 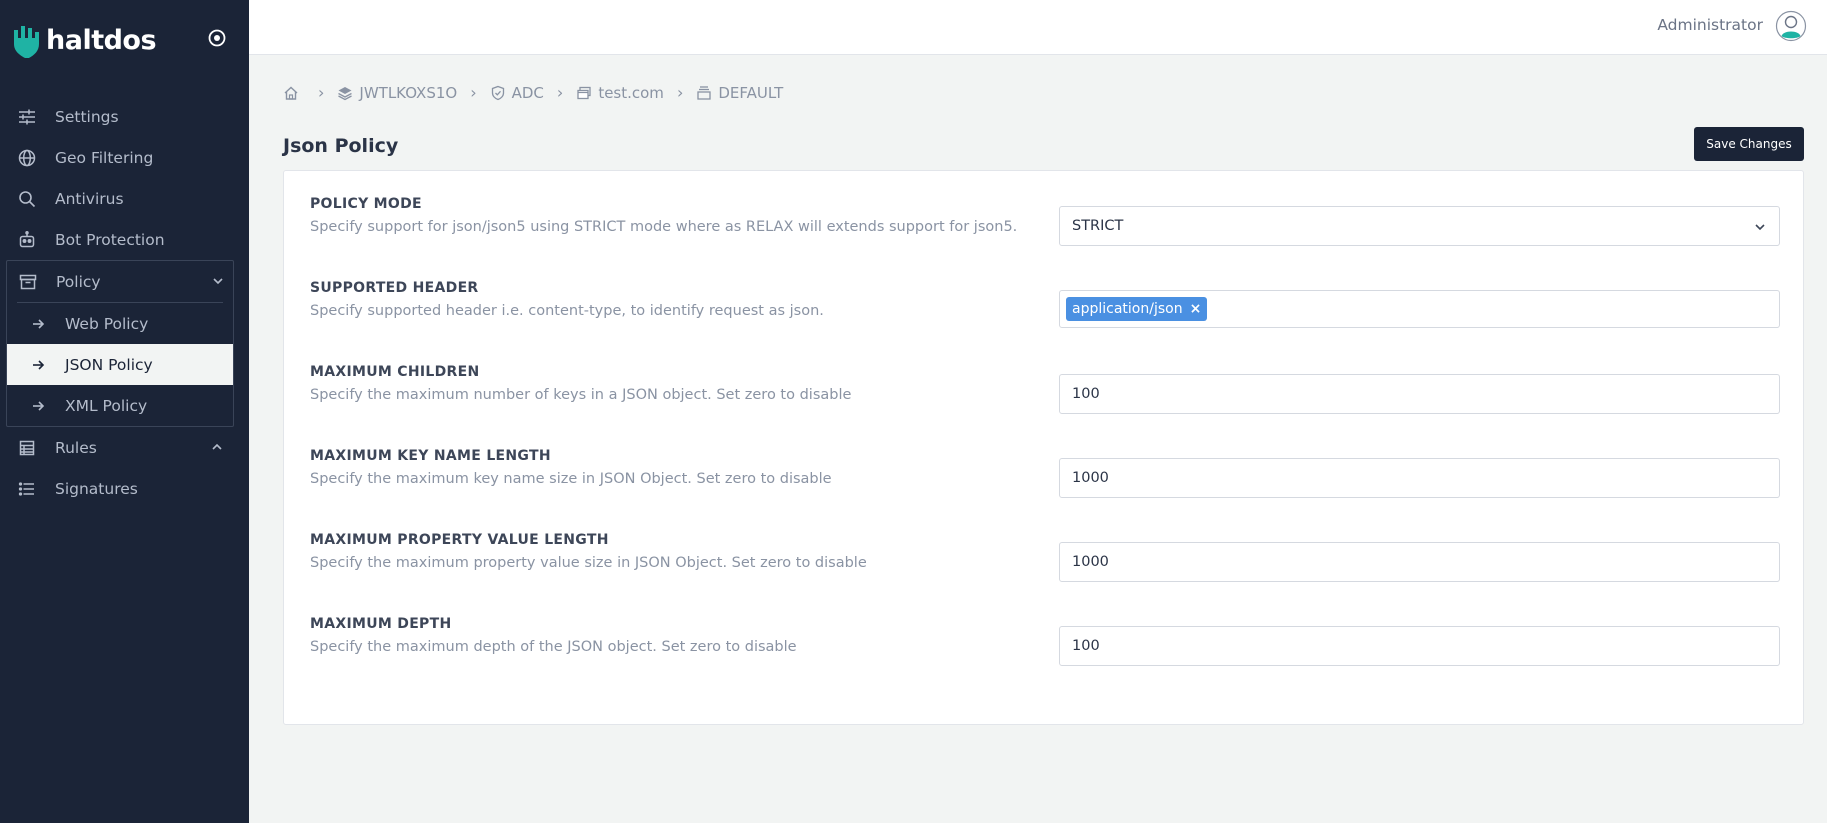 I want to click on sidebar-item-label: Rules, so click(x=76, y=447).